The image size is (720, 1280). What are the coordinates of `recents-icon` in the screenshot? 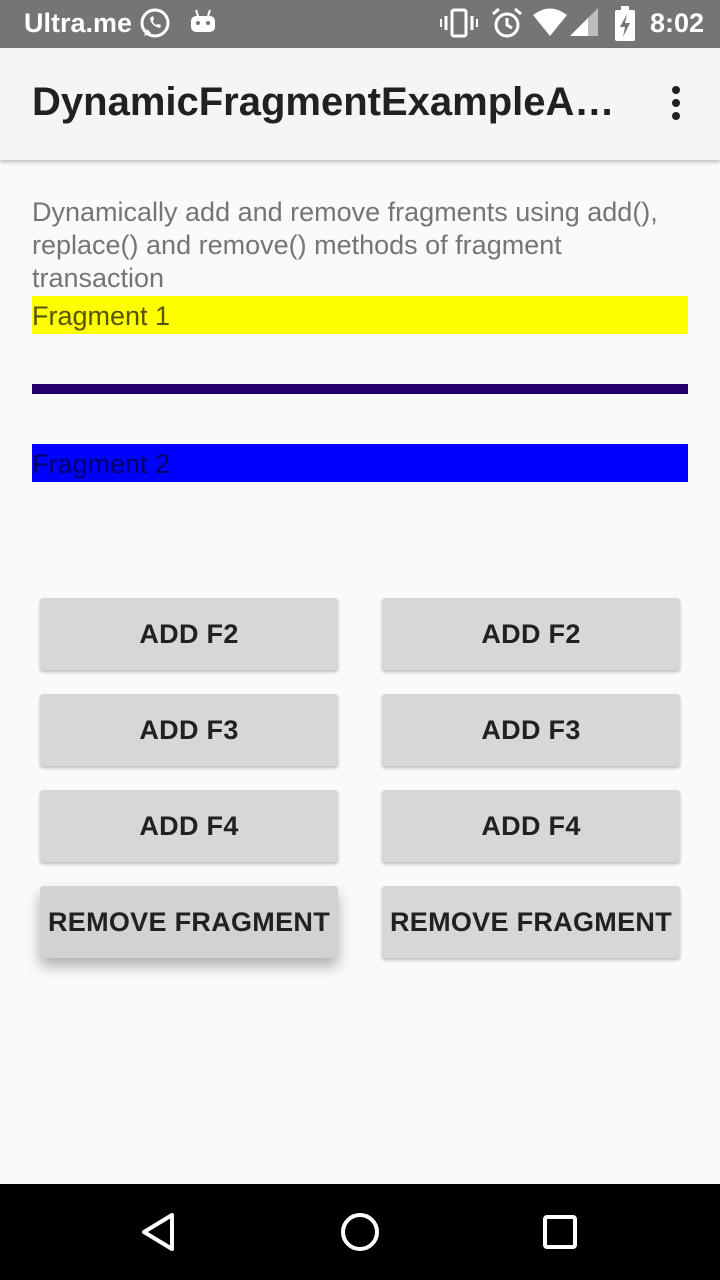 It's located at (560, 1232).